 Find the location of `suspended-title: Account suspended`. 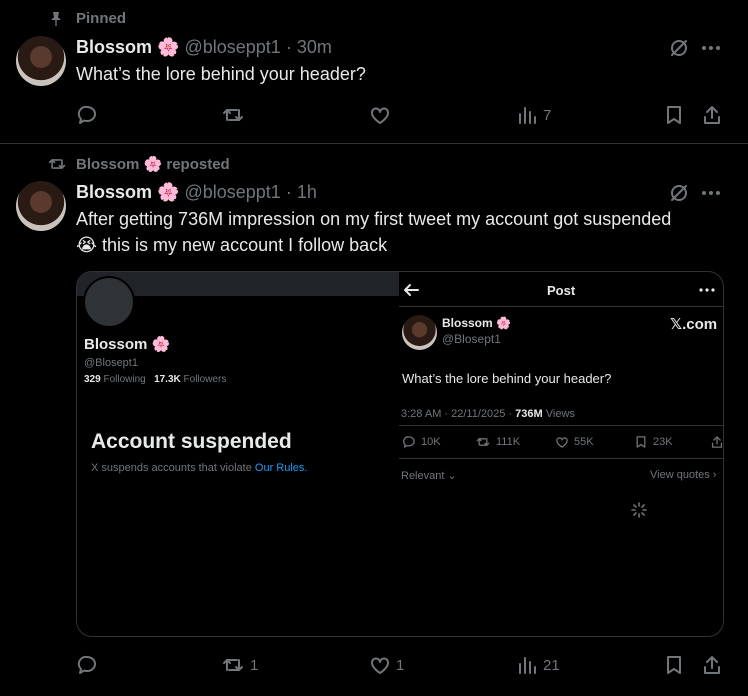

suspended-title: Account suspended is located at coordinates (191, 441).